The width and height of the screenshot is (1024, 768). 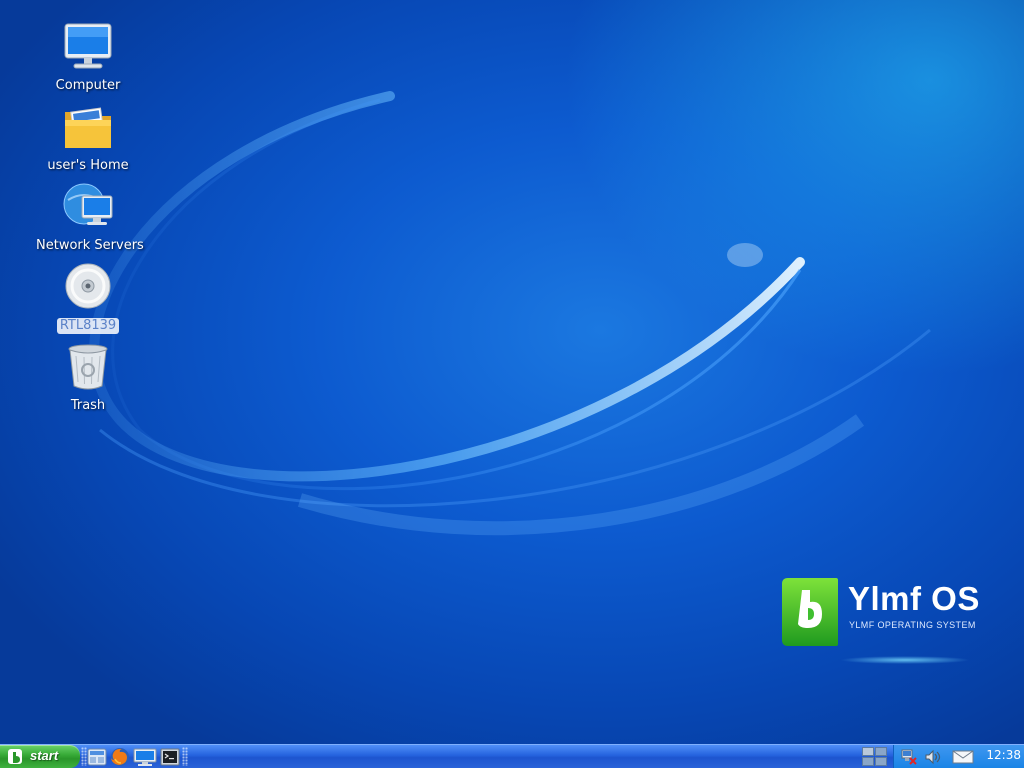 What do you see at coordinates (170, 757) in the screenshot?
I see `terminal-icon` at bounding box center [170, 757].